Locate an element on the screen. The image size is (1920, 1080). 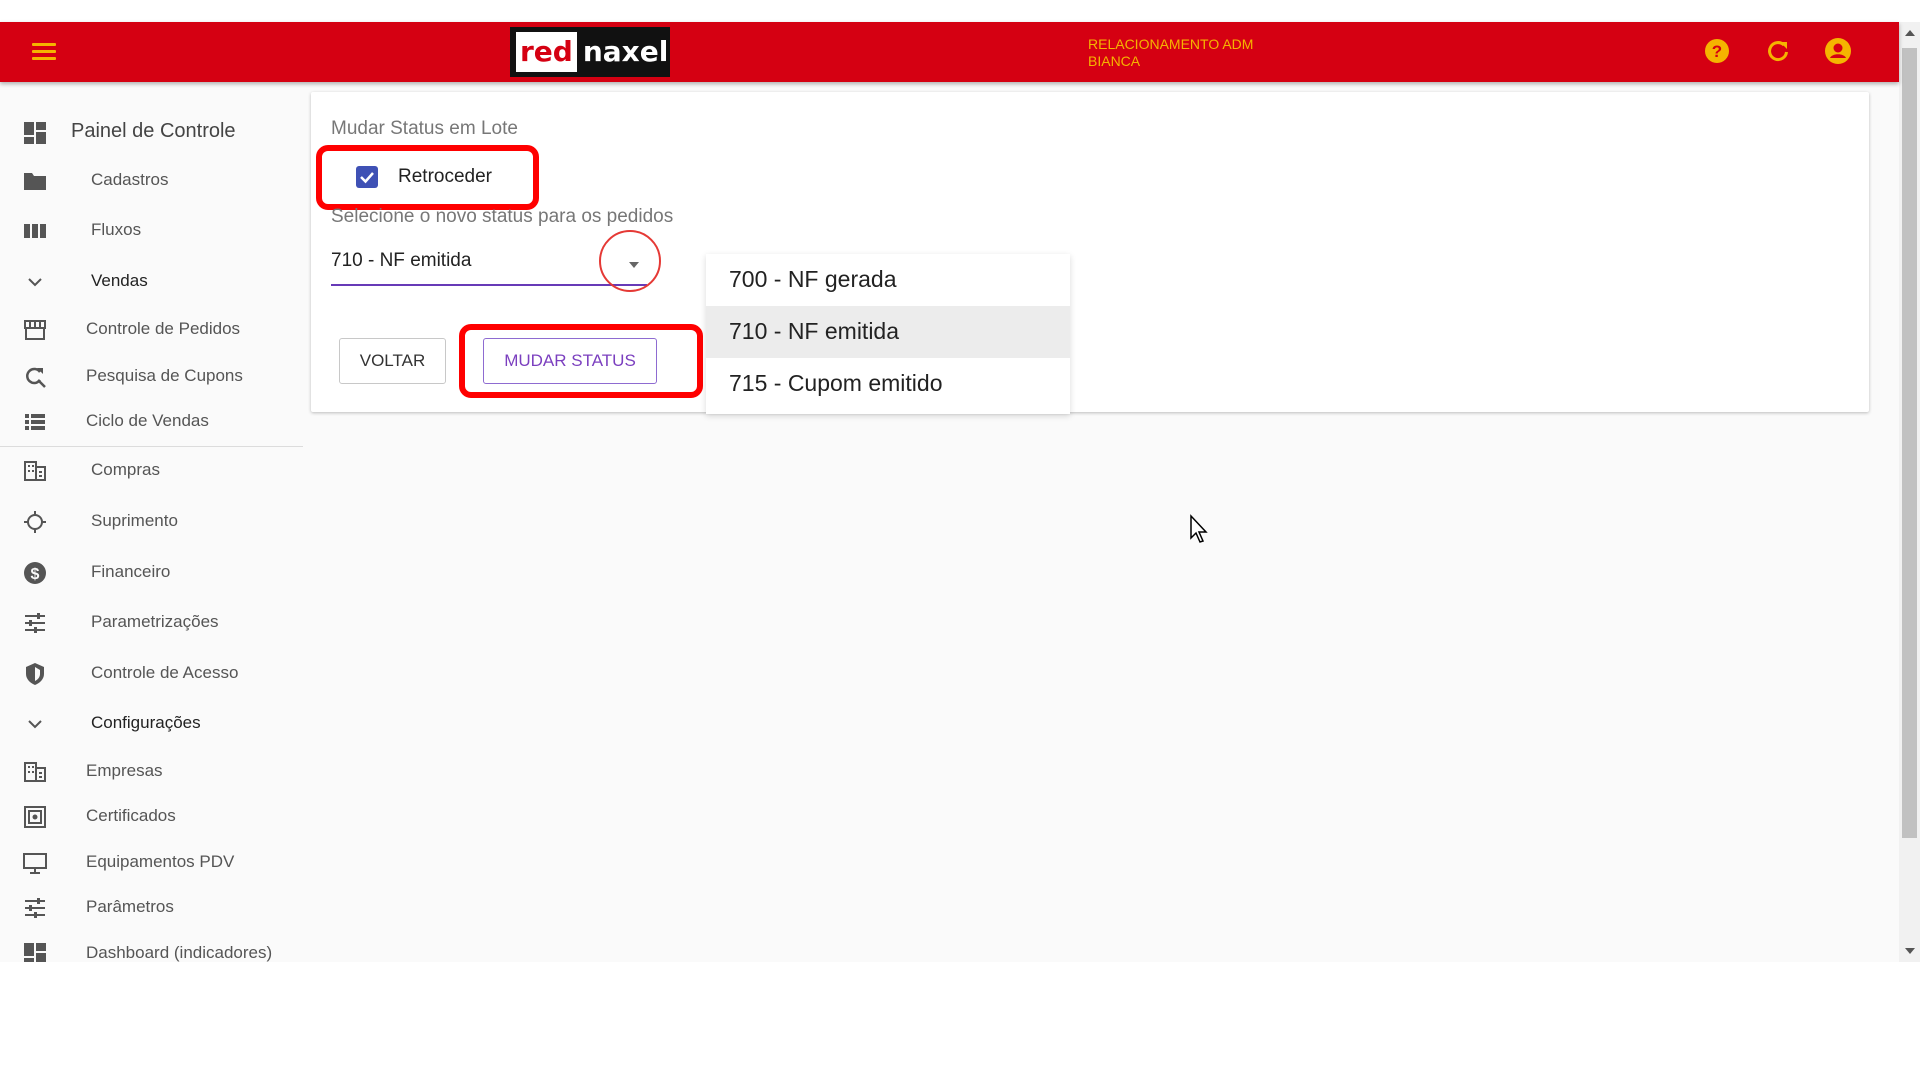
search-refresh-icon is located at coordinates (36, 377).